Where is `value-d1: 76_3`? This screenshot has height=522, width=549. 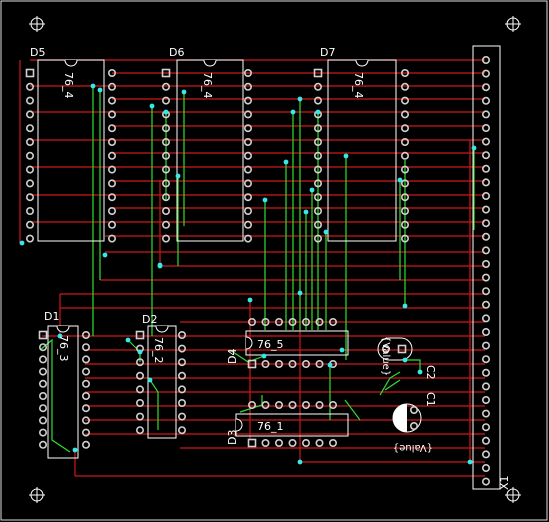 value-d1: 76_3 is located at coordinates (63, 348).